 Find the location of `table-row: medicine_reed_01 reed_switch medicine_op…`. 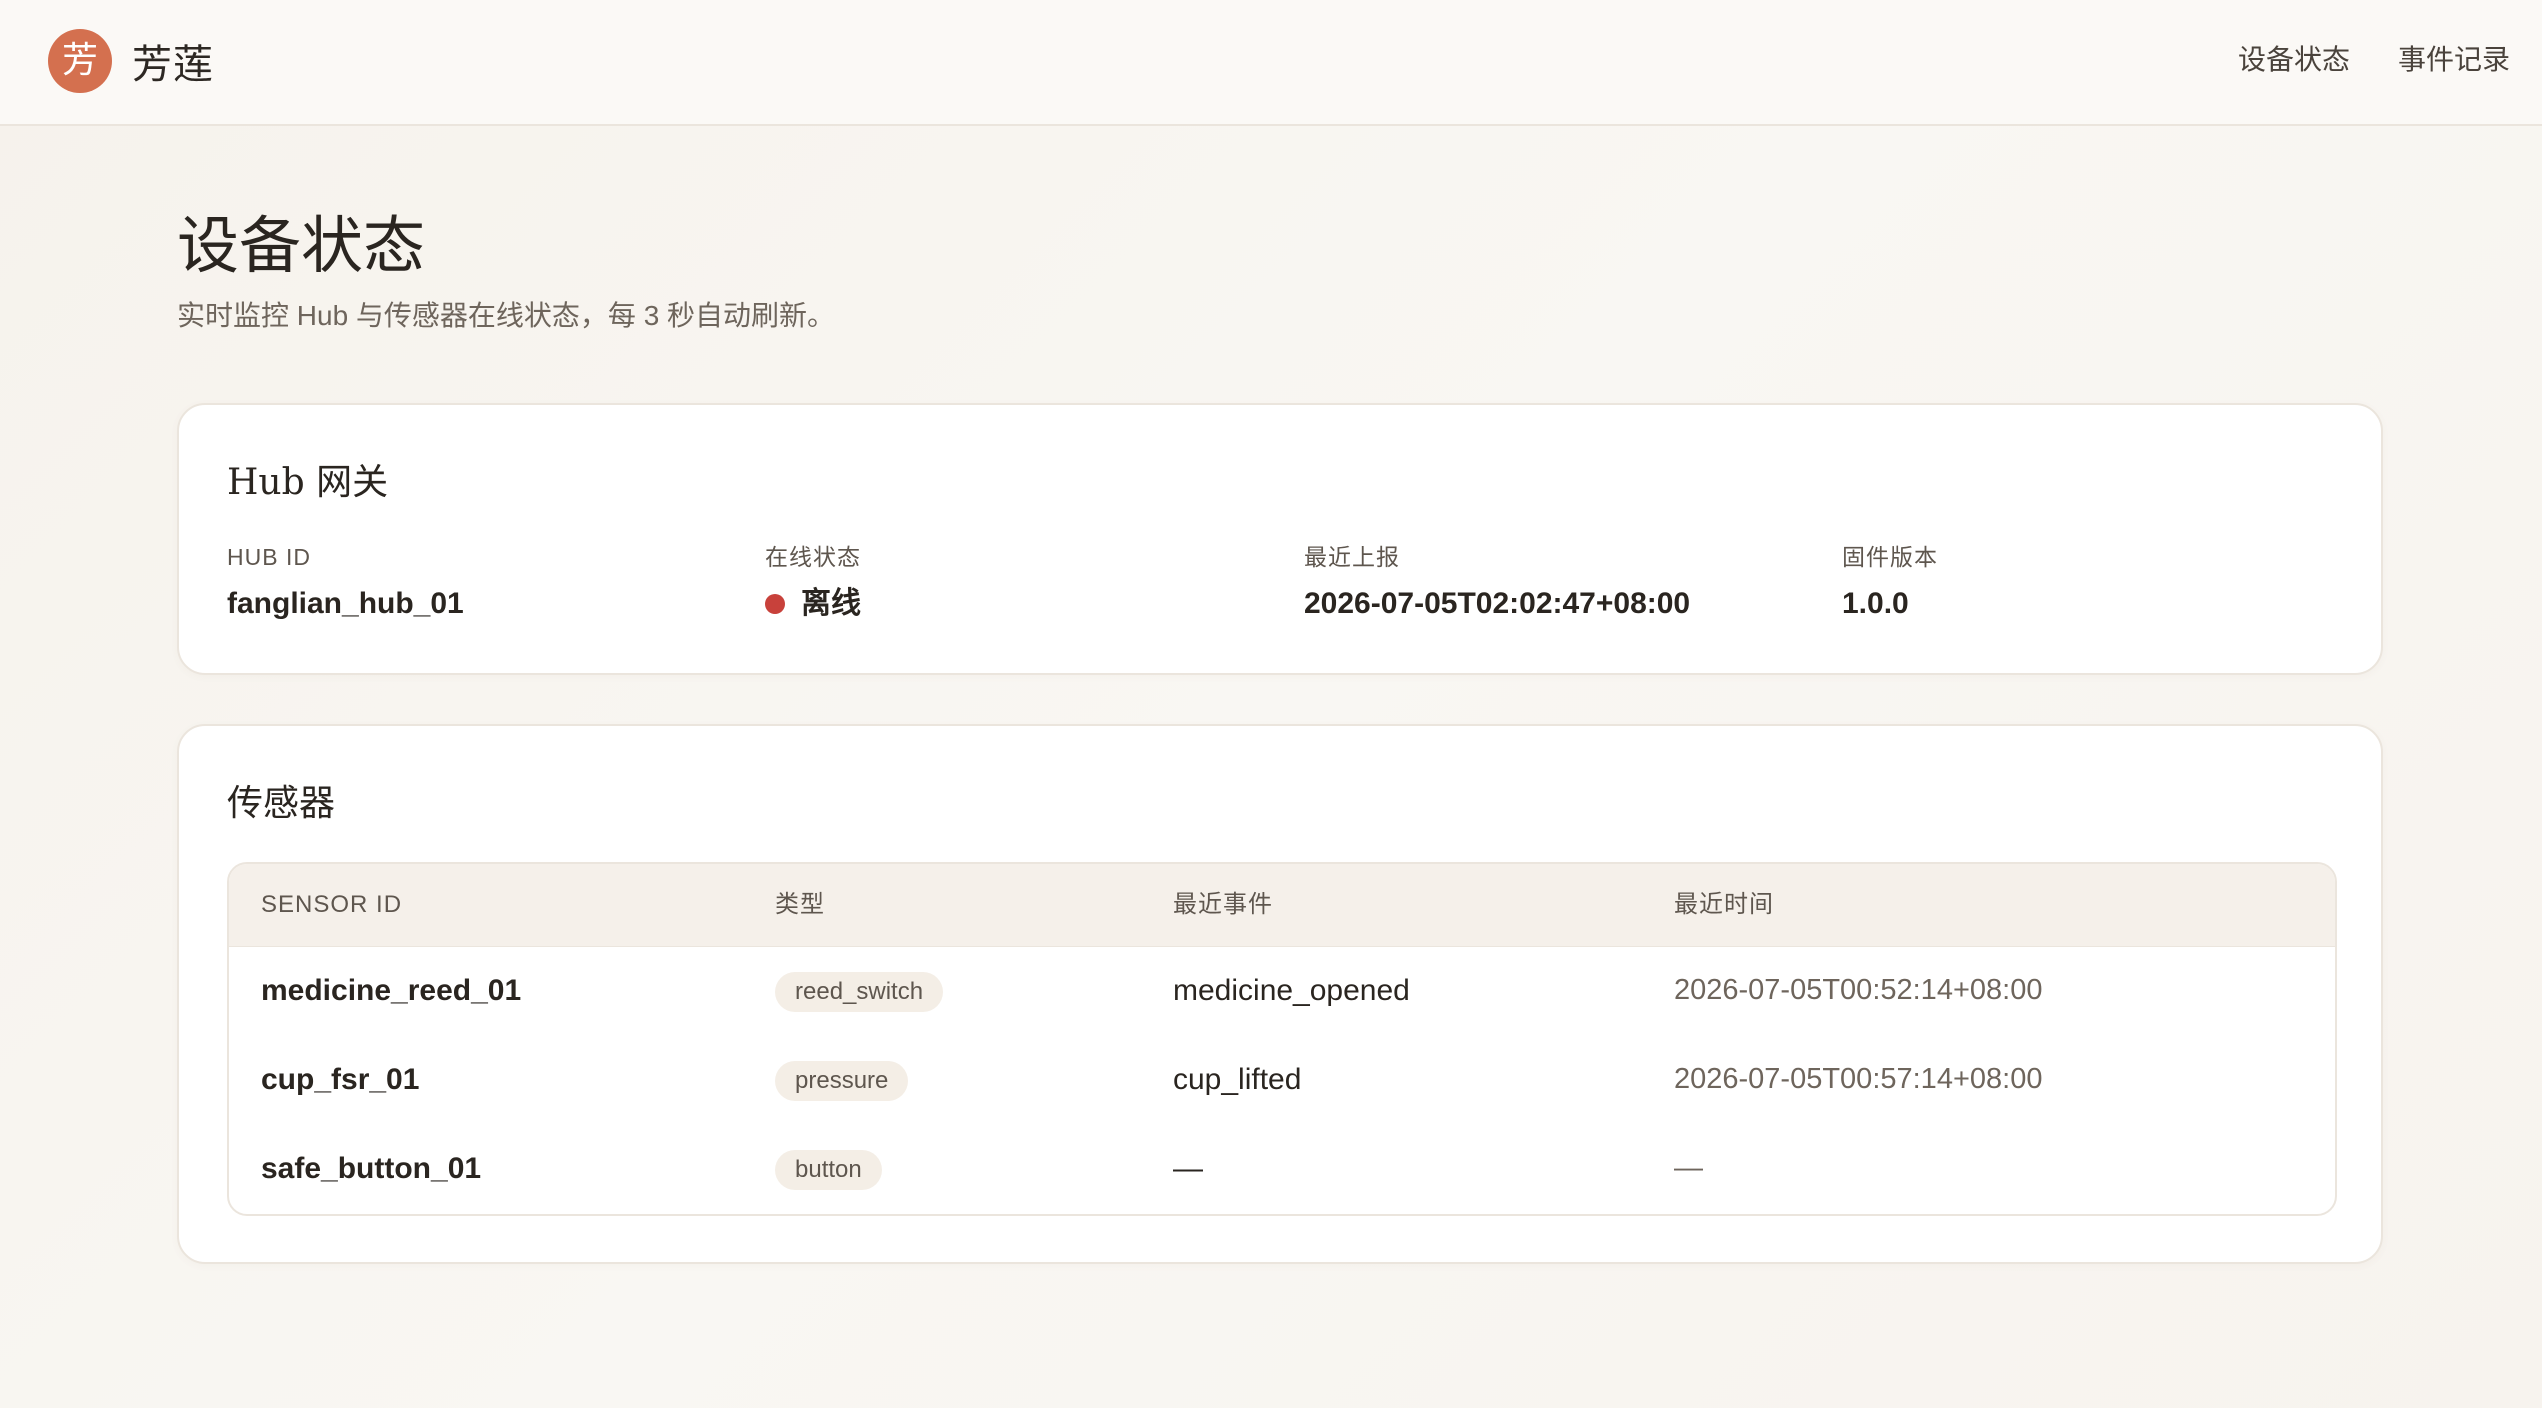

table-row: medicine_reed_01 reed_switch medicine_op… is located at coordinates (1282, 990).